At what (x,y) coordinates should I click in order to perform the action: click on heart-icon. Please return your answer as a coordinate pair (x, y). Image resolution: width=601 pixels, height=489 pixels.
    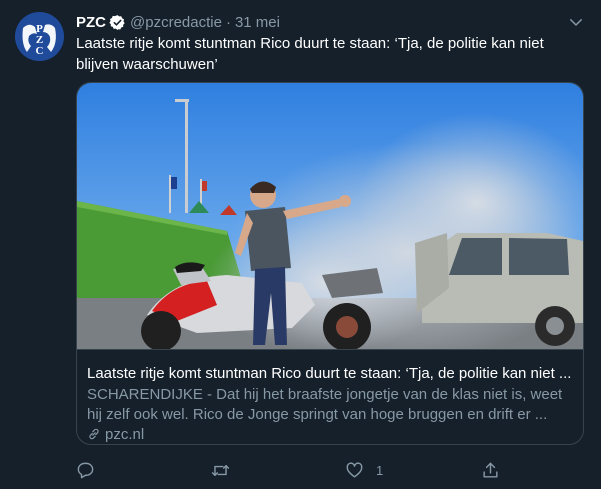
    Looking at the image, I should click on (354, 469).